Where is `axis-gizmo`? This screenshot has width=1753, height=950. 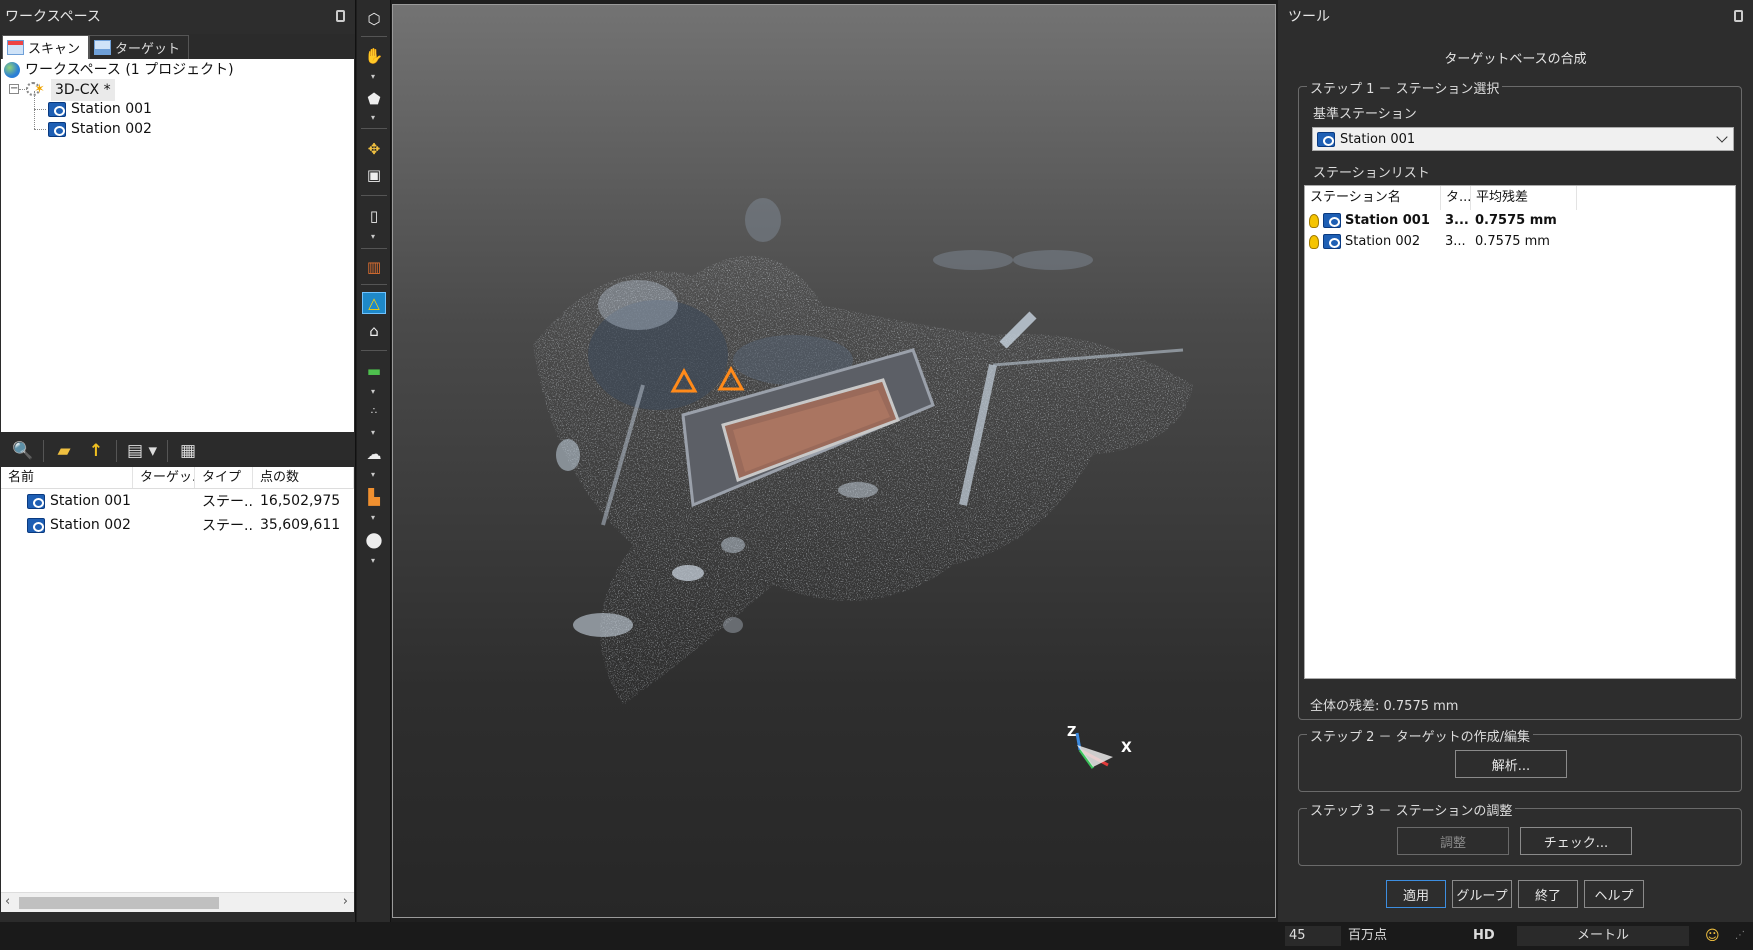 axis-gizmo is located at coordinates (1094, 750).